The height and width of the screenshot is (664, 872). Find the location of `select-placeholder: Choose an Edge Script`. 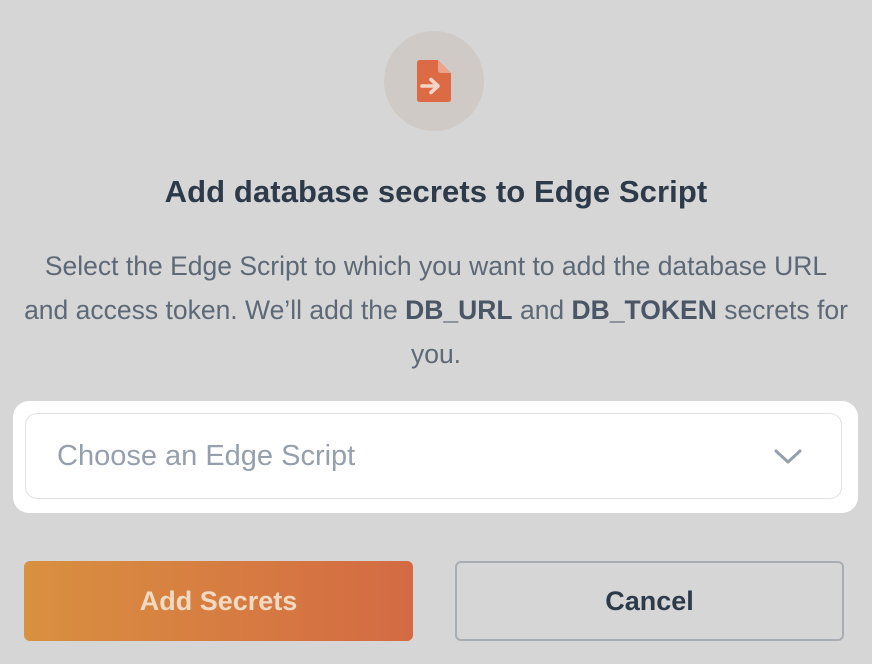

select-placeholder: Choose an Edge Script is located at coordinates (206, 456).